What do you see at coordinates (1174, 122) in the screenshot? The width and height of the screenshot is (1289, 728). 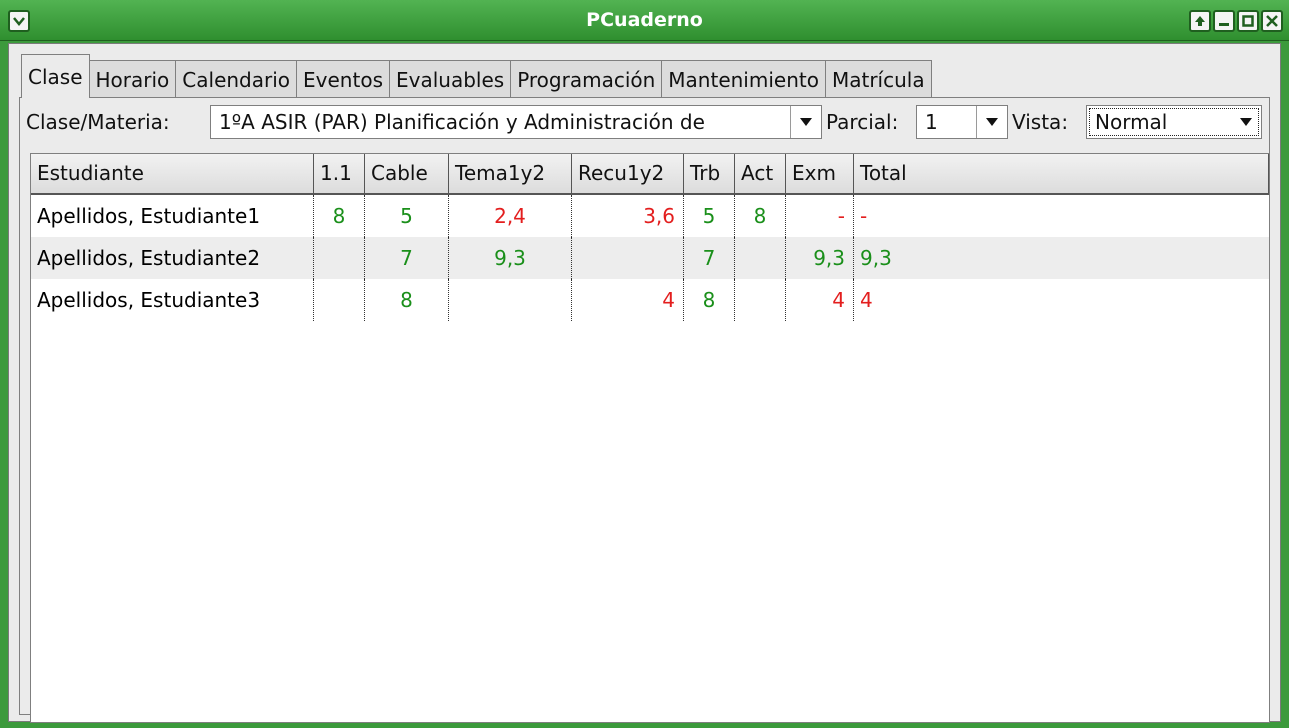 I see `vista-select: Normal` at bounding box center [1174, 122].